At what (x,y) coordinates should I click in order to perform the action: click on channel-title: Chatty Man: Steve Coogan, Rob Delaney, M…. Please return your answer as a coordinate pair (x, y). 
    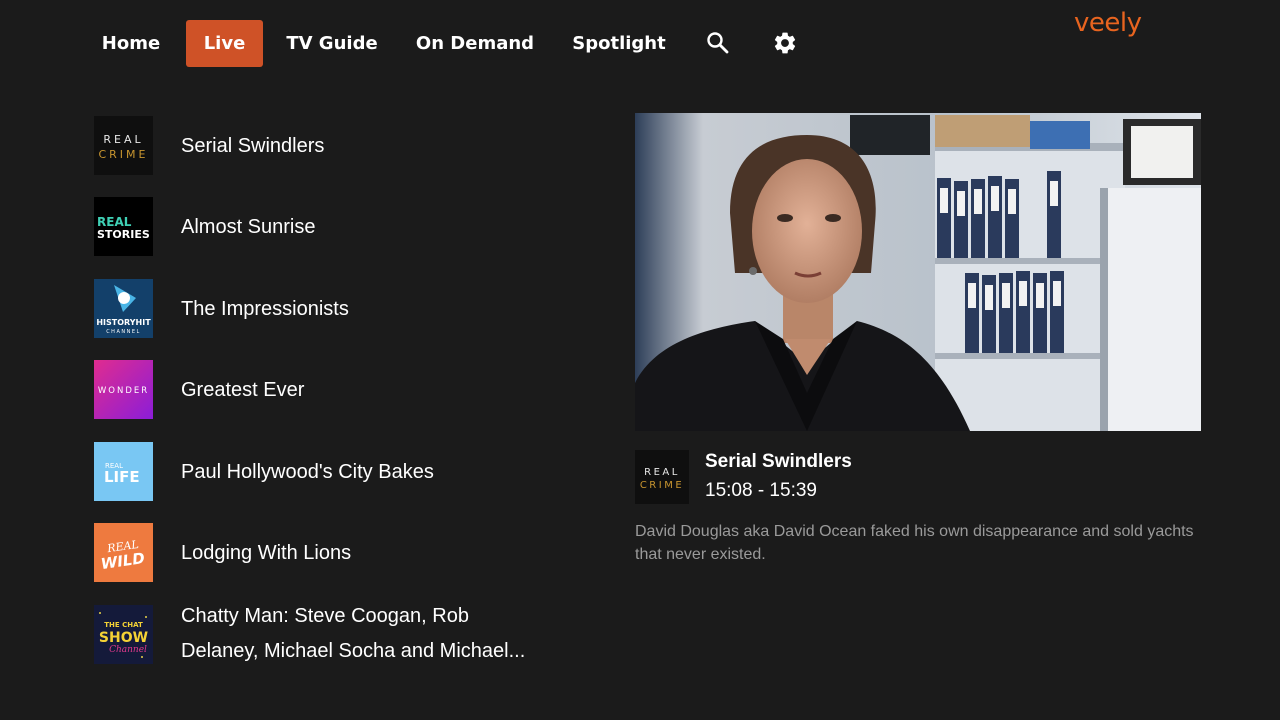
    Looking at the image, I should click on (353, 633).